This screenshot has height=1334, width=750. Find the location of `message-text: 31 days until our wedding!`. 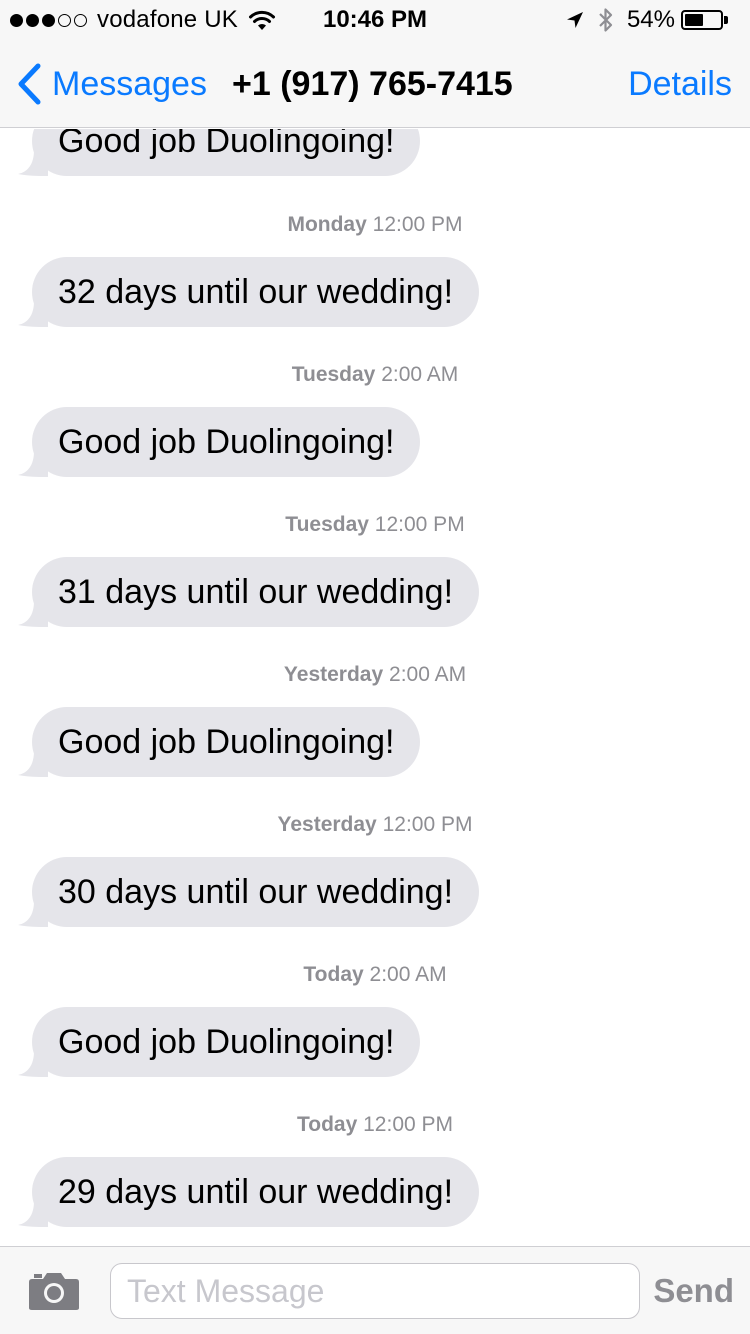

message-text: 31 days until our wedding! is located at coordinates (256, 592).